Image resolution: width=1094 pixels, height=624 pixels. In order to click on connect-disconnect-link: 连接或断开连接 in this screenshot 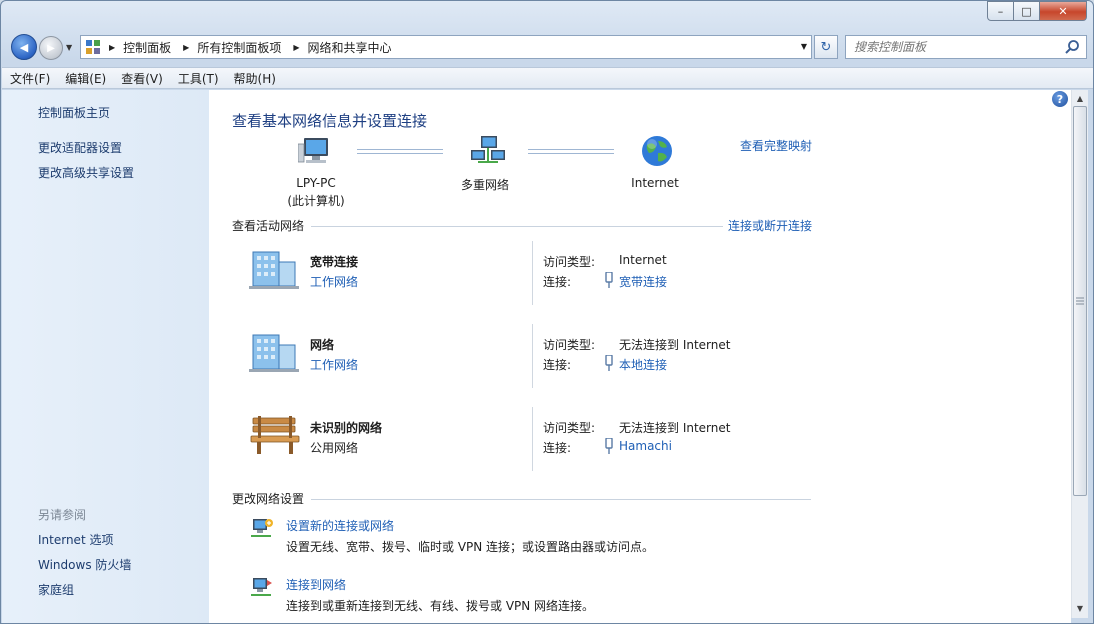, I will do `click(770, 225)`.